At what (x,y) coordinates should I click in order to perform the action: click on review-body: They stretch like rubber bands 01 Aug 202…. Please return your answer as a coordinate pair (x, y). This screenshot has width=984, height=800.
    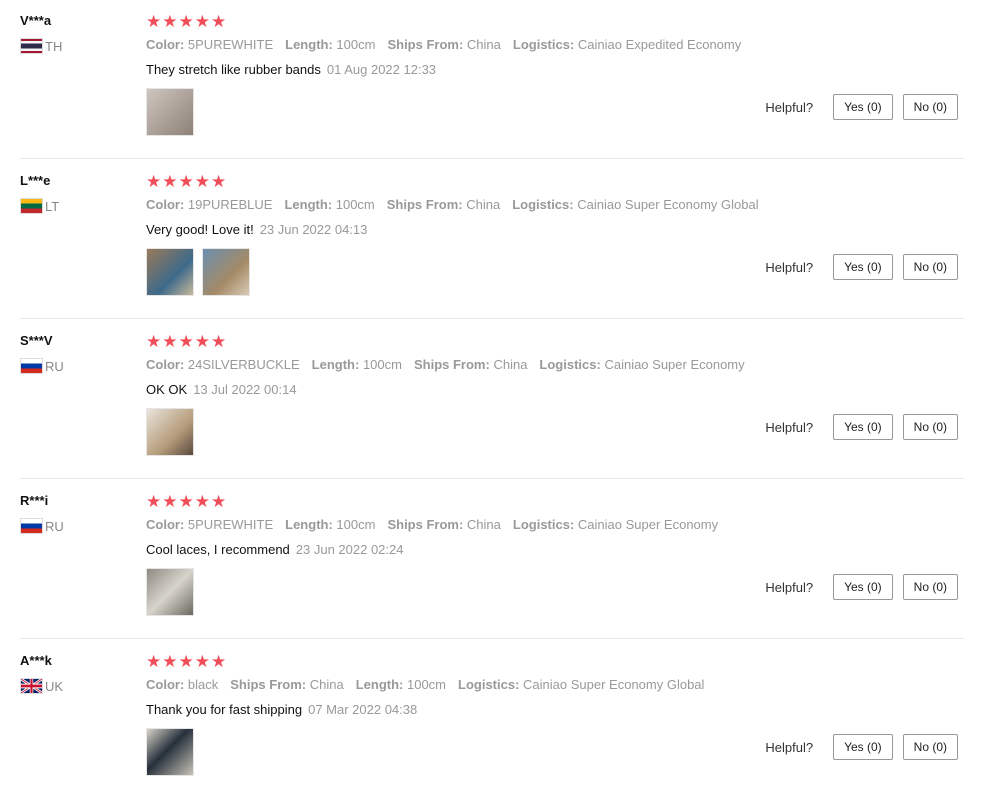
    Looking at the image, I should click on (291, 69).